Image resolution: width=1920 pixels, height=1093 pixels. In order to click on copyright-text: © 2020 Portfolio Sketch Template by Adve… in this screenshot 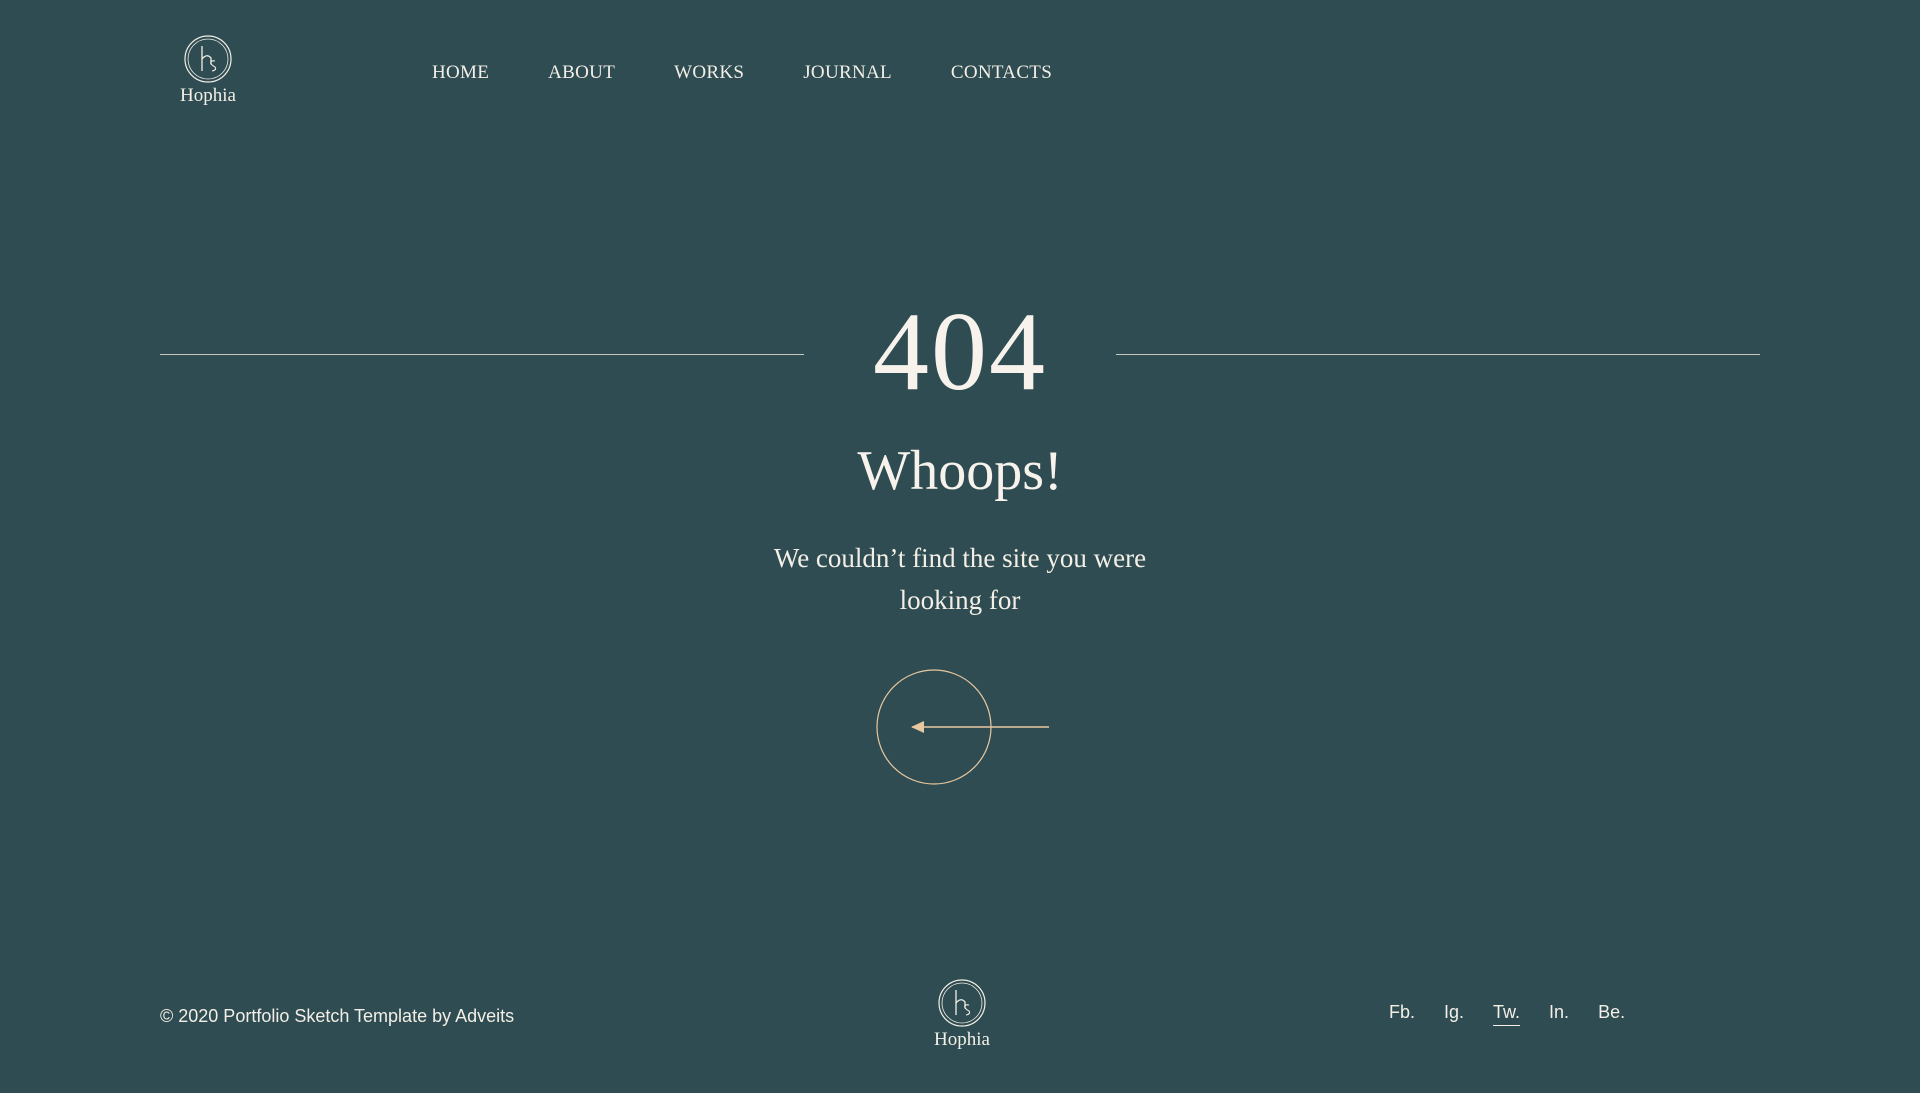, I will do `click(337, 1016)`.